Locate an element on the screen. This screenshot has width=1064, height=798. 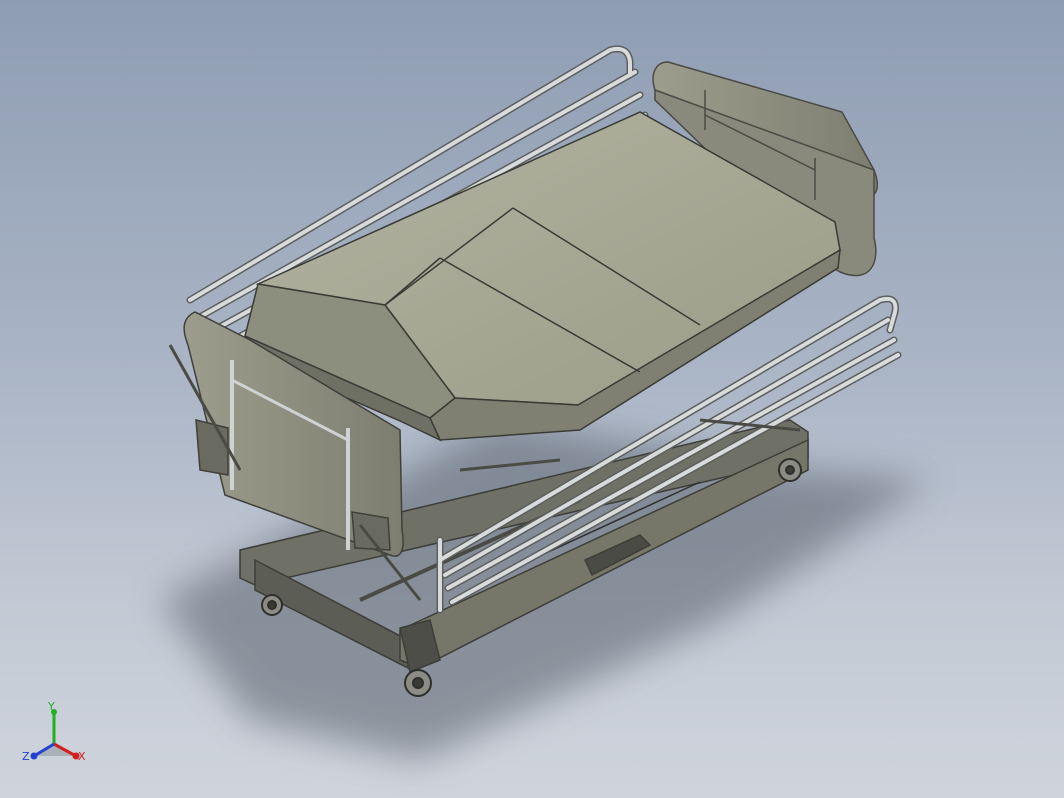
x-axis-label: X is located at coordinates (82, 756).